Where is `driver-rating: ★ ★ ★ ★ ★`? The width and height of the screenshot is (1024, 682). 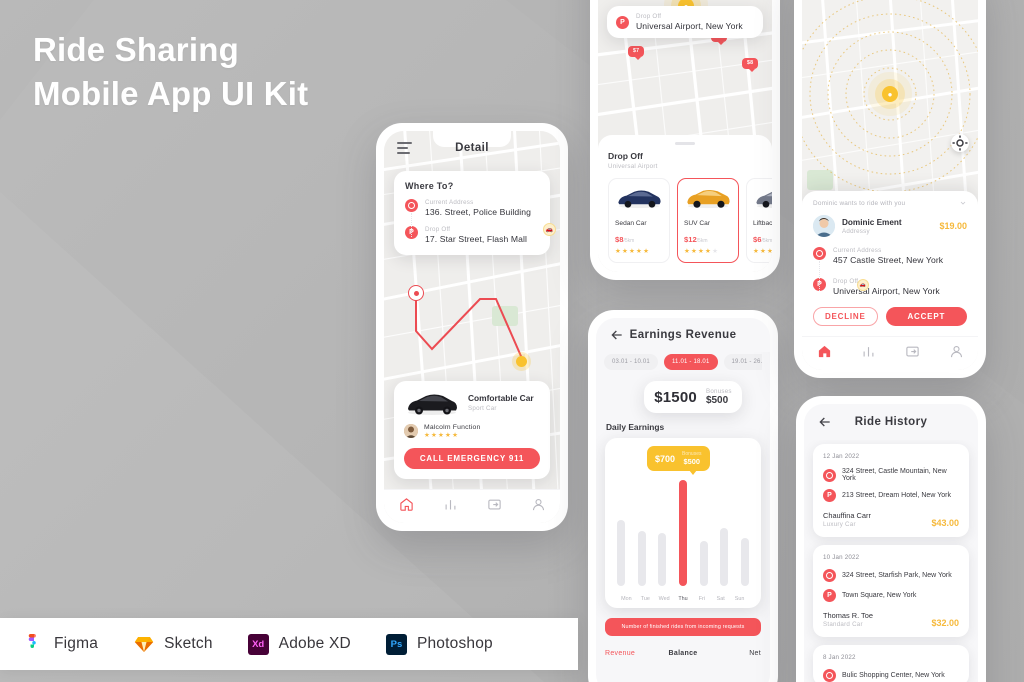 driver-rating: ★ ★ ★ ★ ★ is located at coordinates (441, 435).